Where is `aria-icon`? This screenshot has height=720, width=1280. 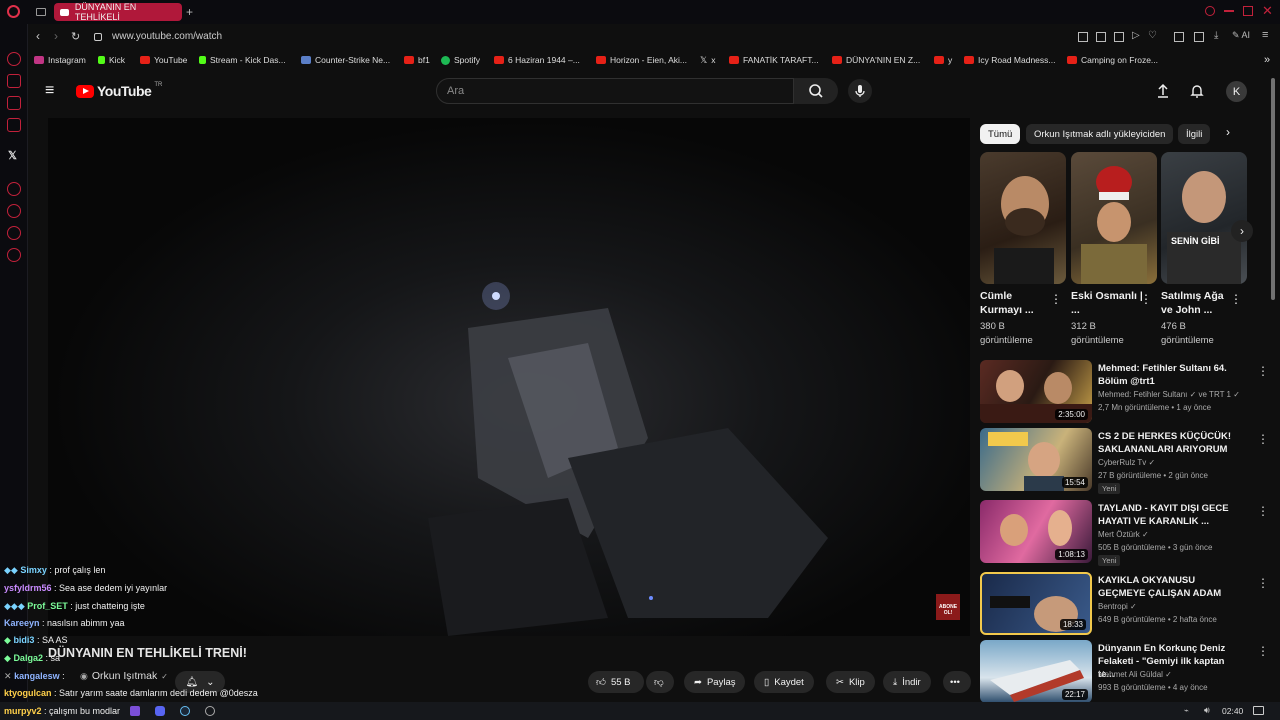
aria-icon is located at coordinates (14, 59).